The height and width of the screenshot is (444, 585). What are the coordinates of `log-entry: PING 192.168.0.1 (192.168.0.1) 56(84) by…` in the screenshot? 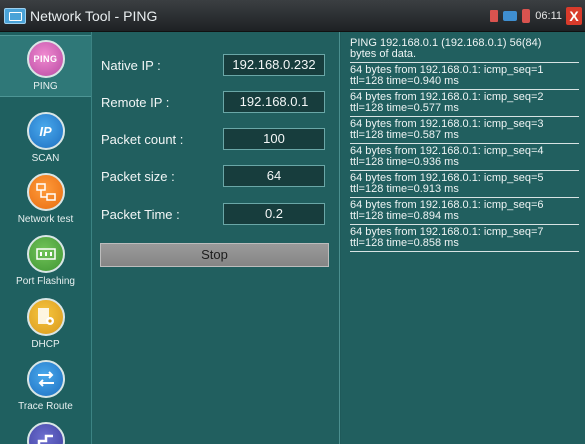 It's located at (464, 50).